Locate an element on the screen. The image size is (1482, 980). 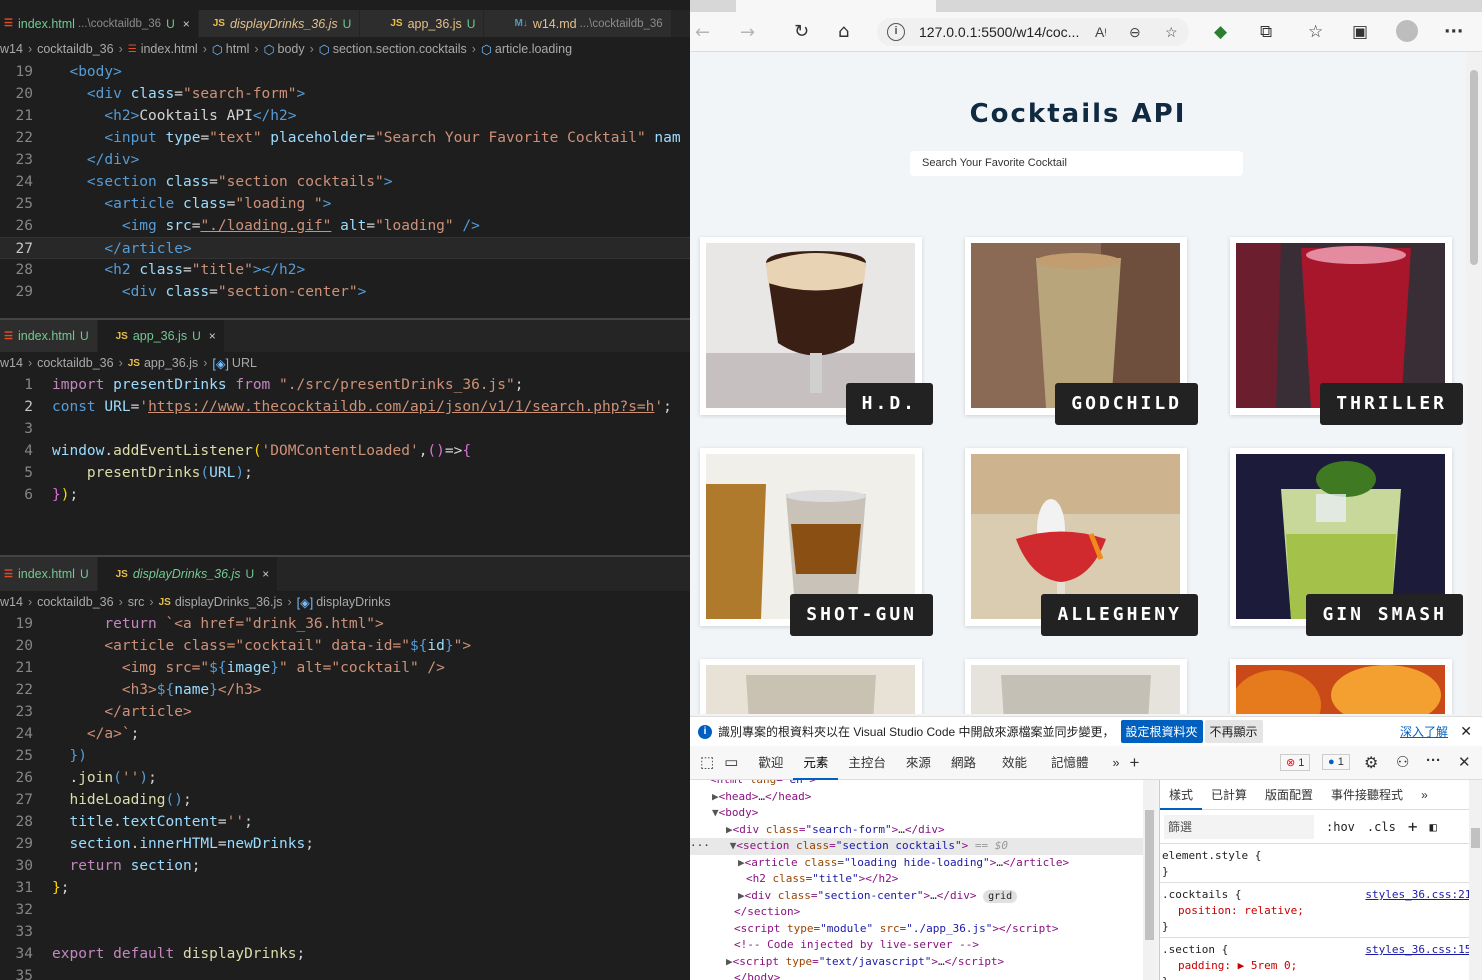
breadcrumb-item: URL is located at coordinates (244, 363).